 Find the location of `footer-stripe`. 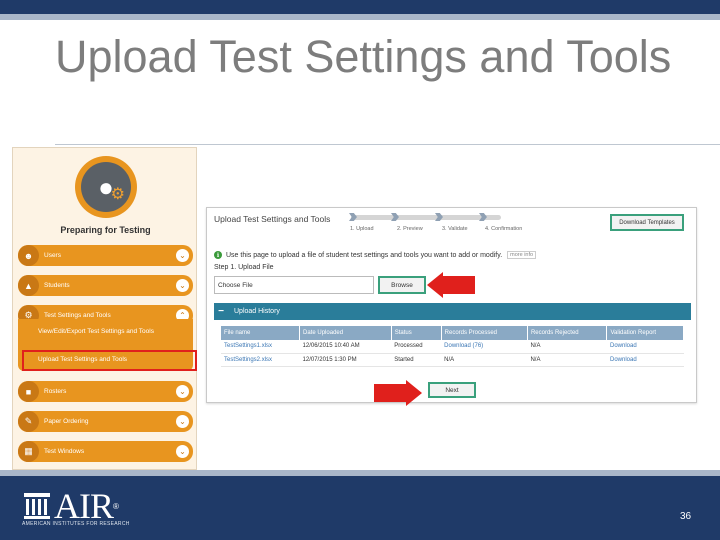

footer-stripe is located at coordinates (360, 473).